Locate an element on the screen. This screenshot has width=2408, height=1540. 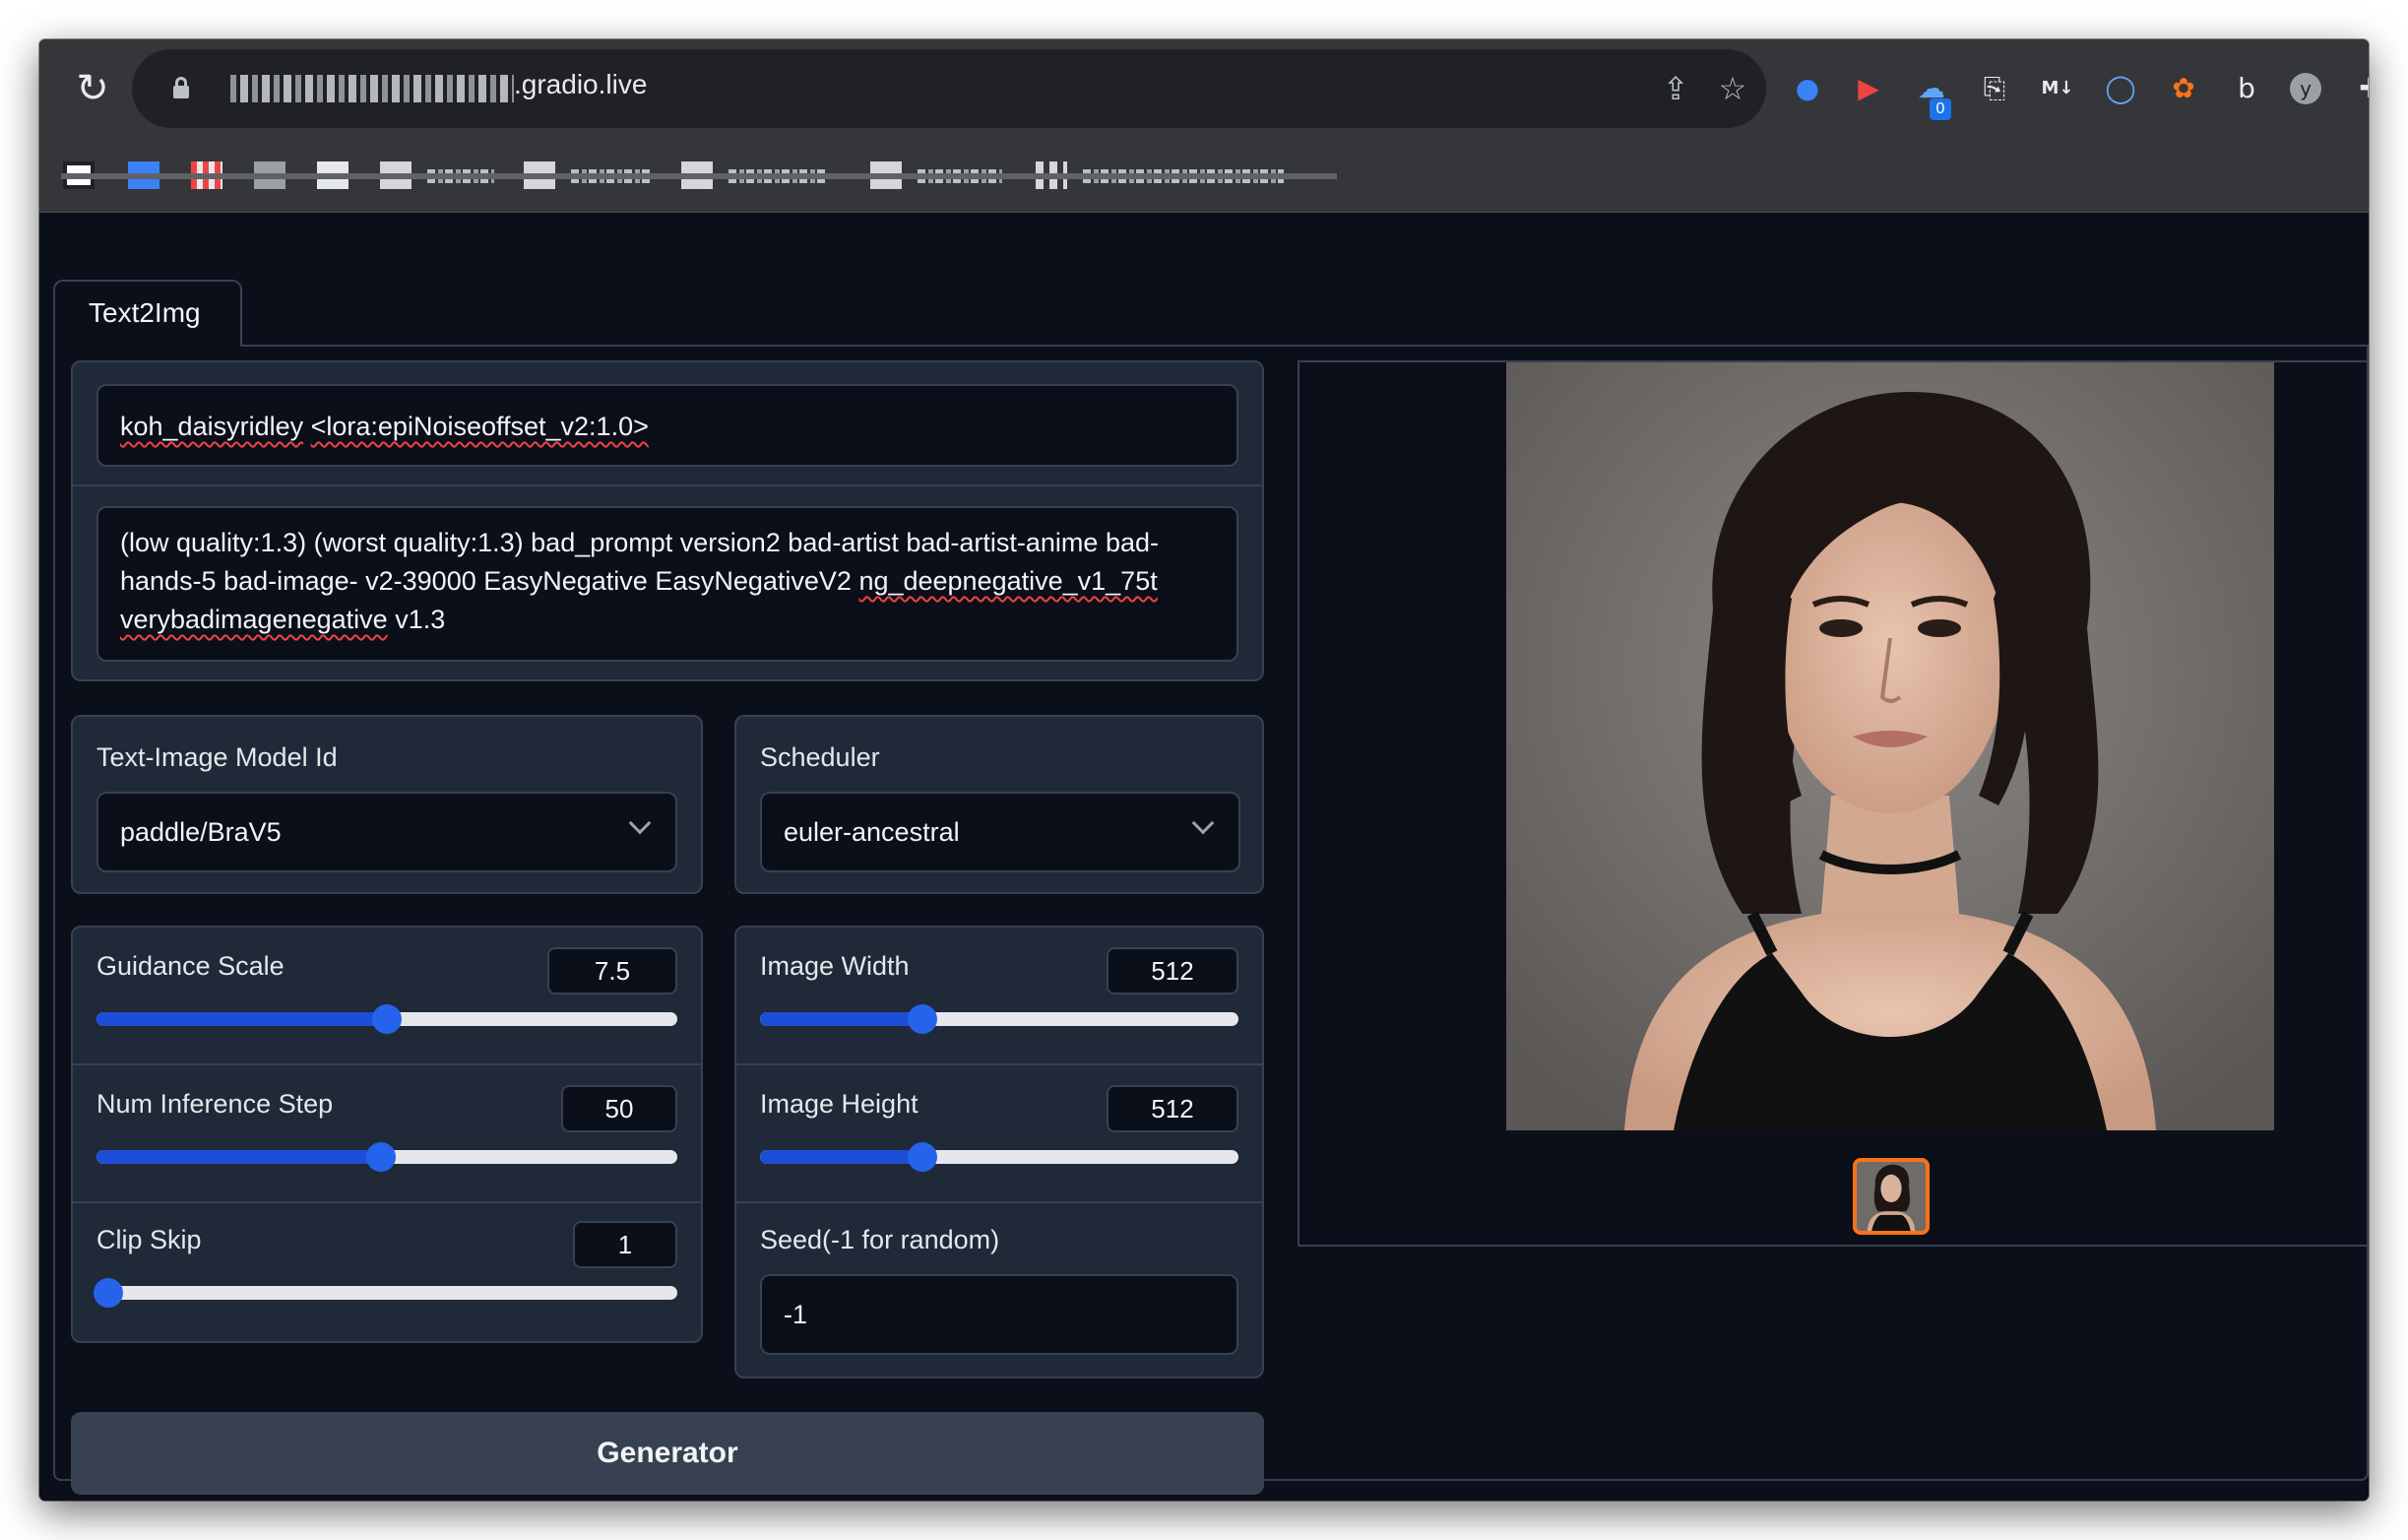
lock-icon is located at coordinates (181, 87).